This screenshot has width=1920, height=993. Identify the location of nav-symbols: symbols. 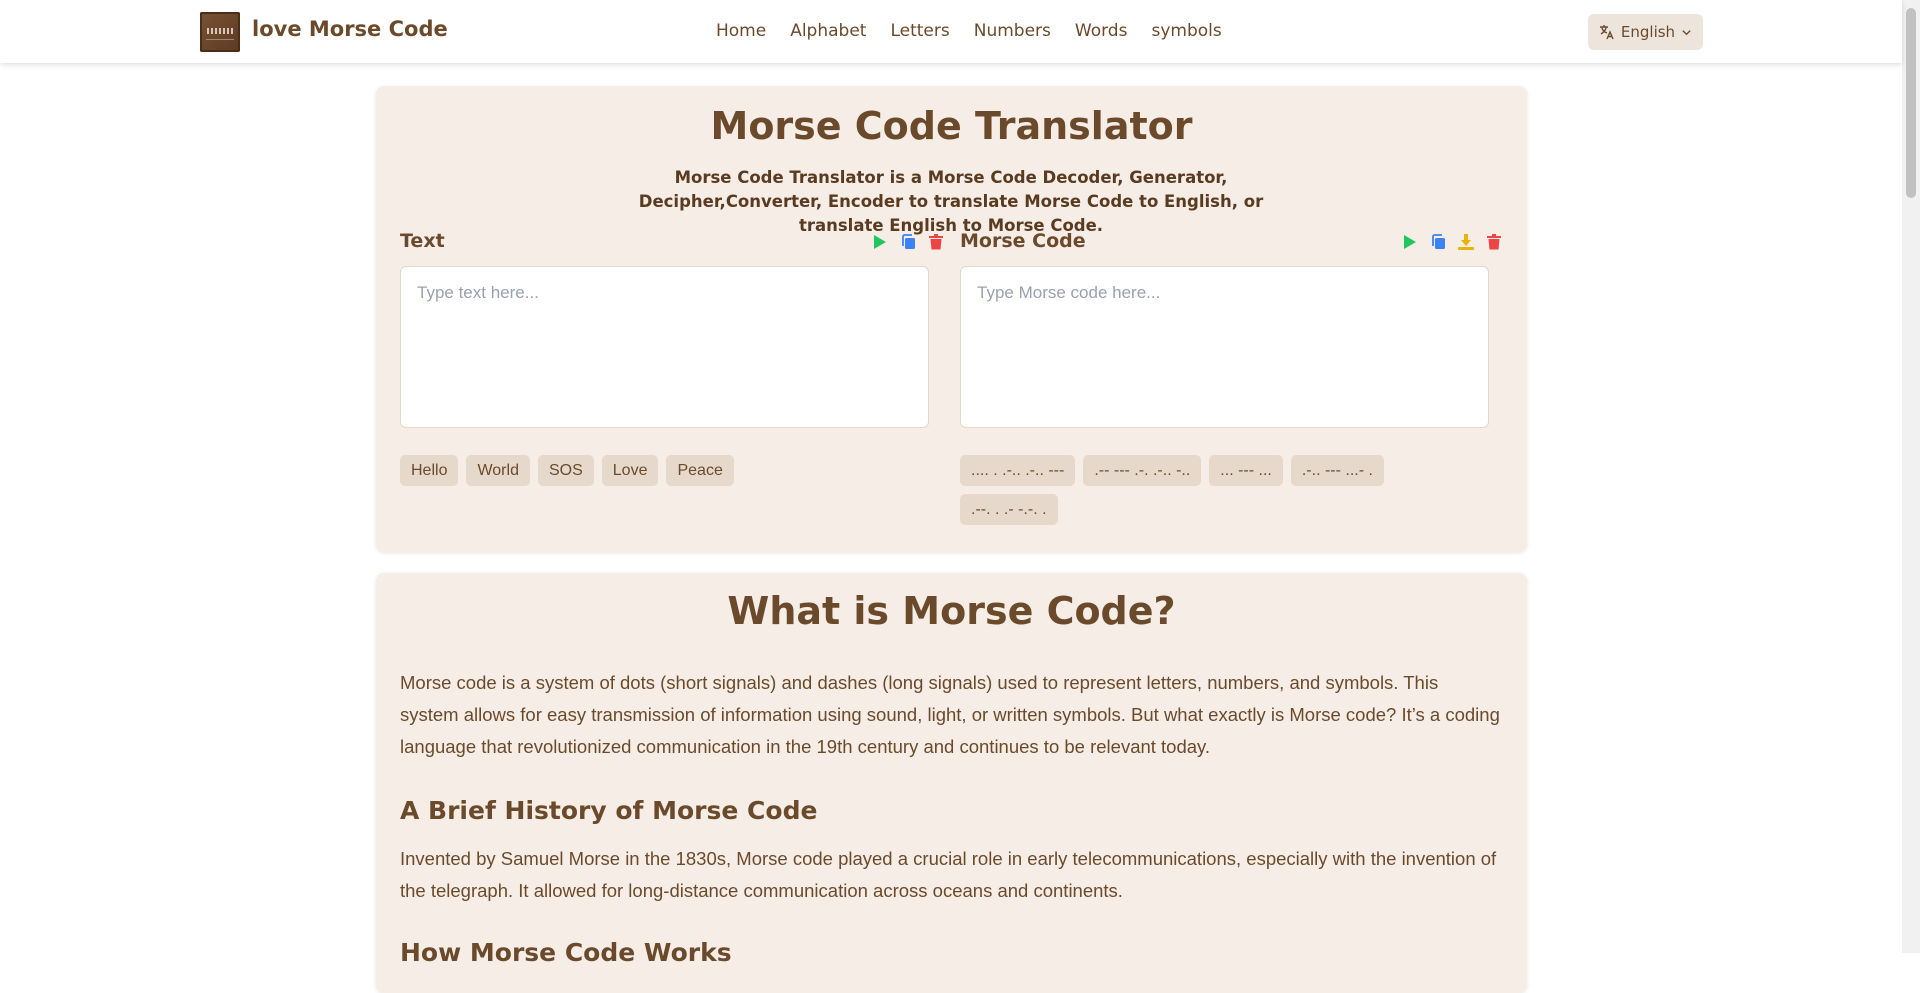
(1186, 31).